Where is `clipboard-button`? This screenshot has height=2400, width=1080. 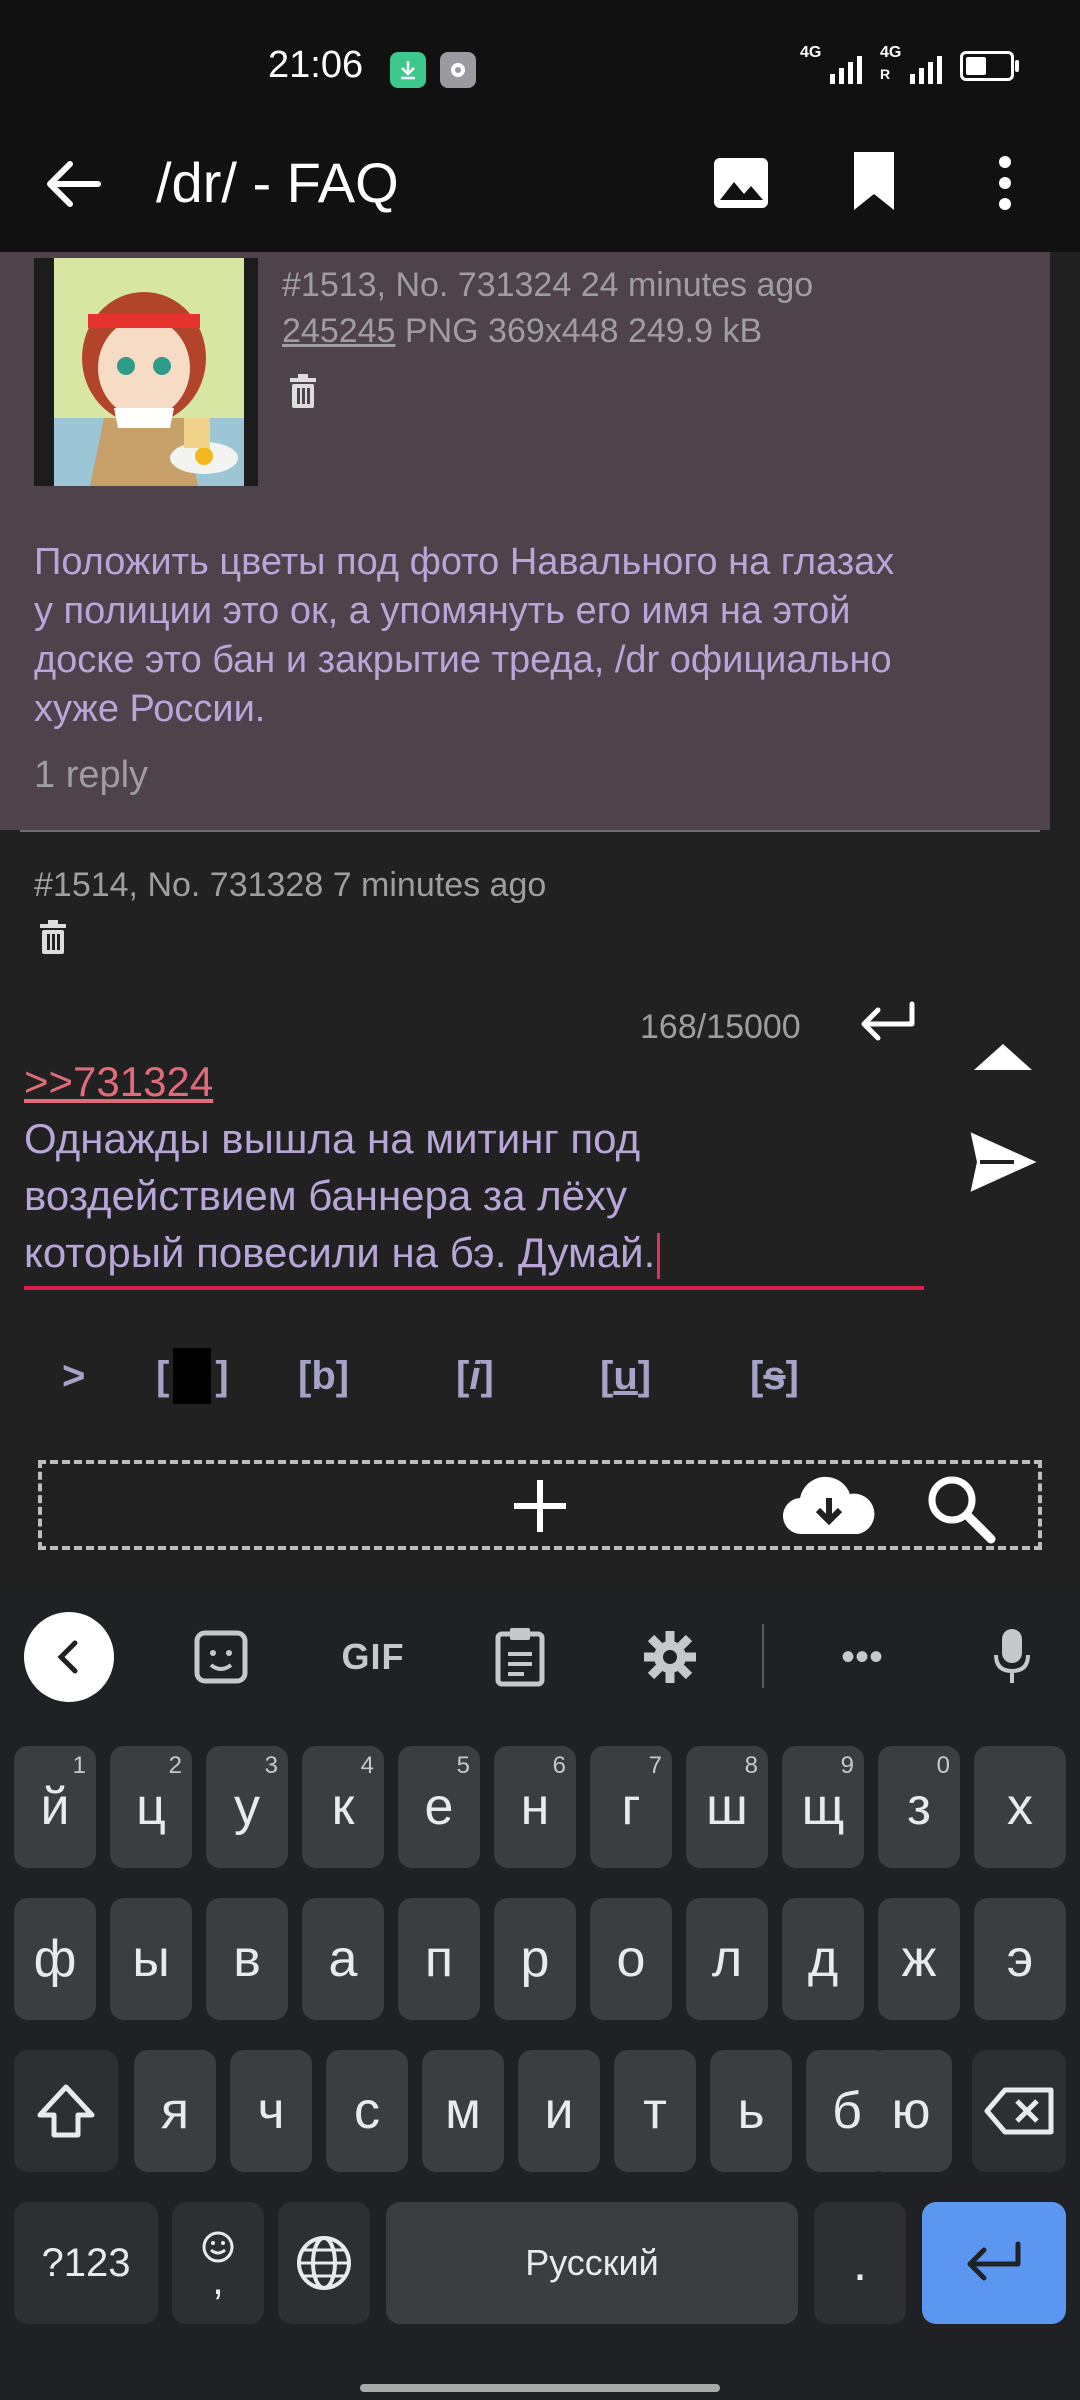 clipboard-button is located at coordinates (520, 1657).